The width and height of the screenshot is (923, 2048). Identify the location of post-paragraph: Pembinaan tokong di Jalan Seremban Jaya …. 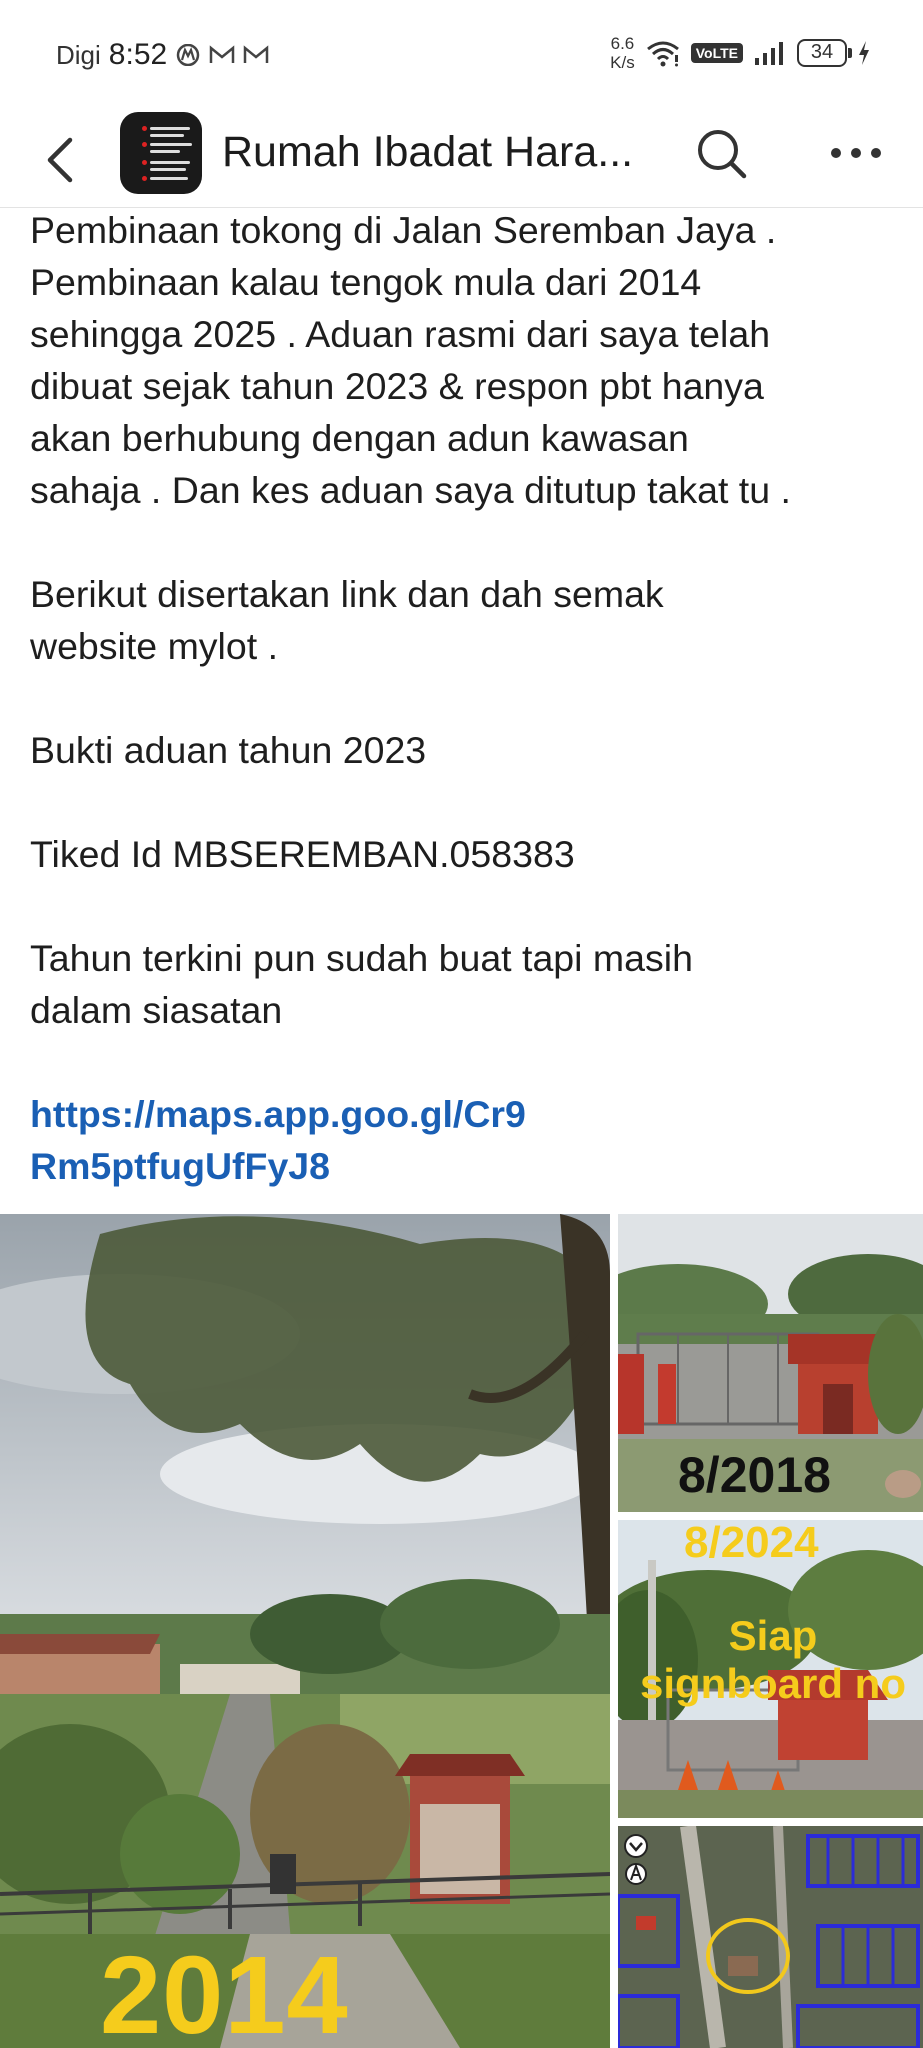
(410, 360).